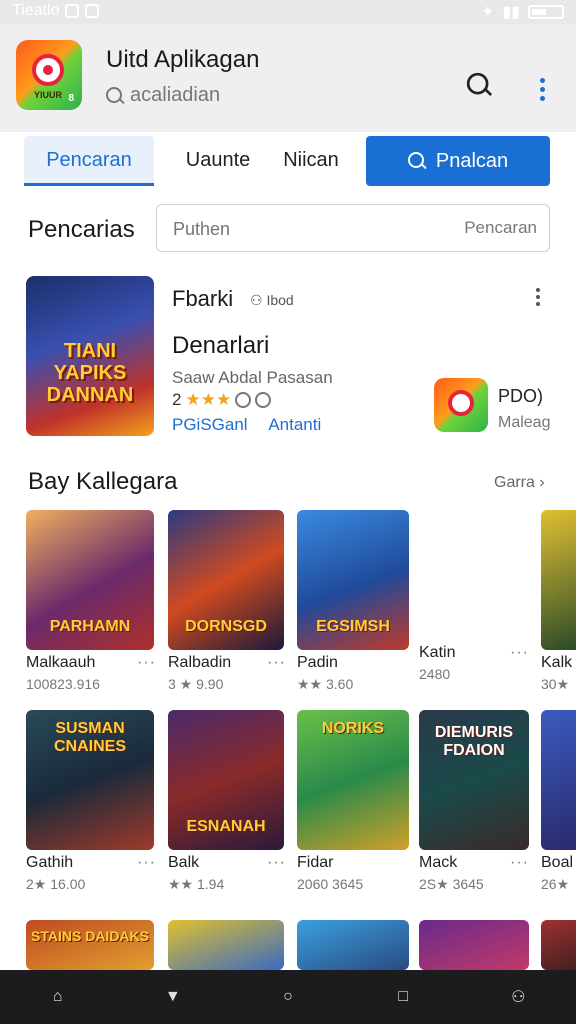  I want to click on search-button: Pencaran, so click(500, 228).